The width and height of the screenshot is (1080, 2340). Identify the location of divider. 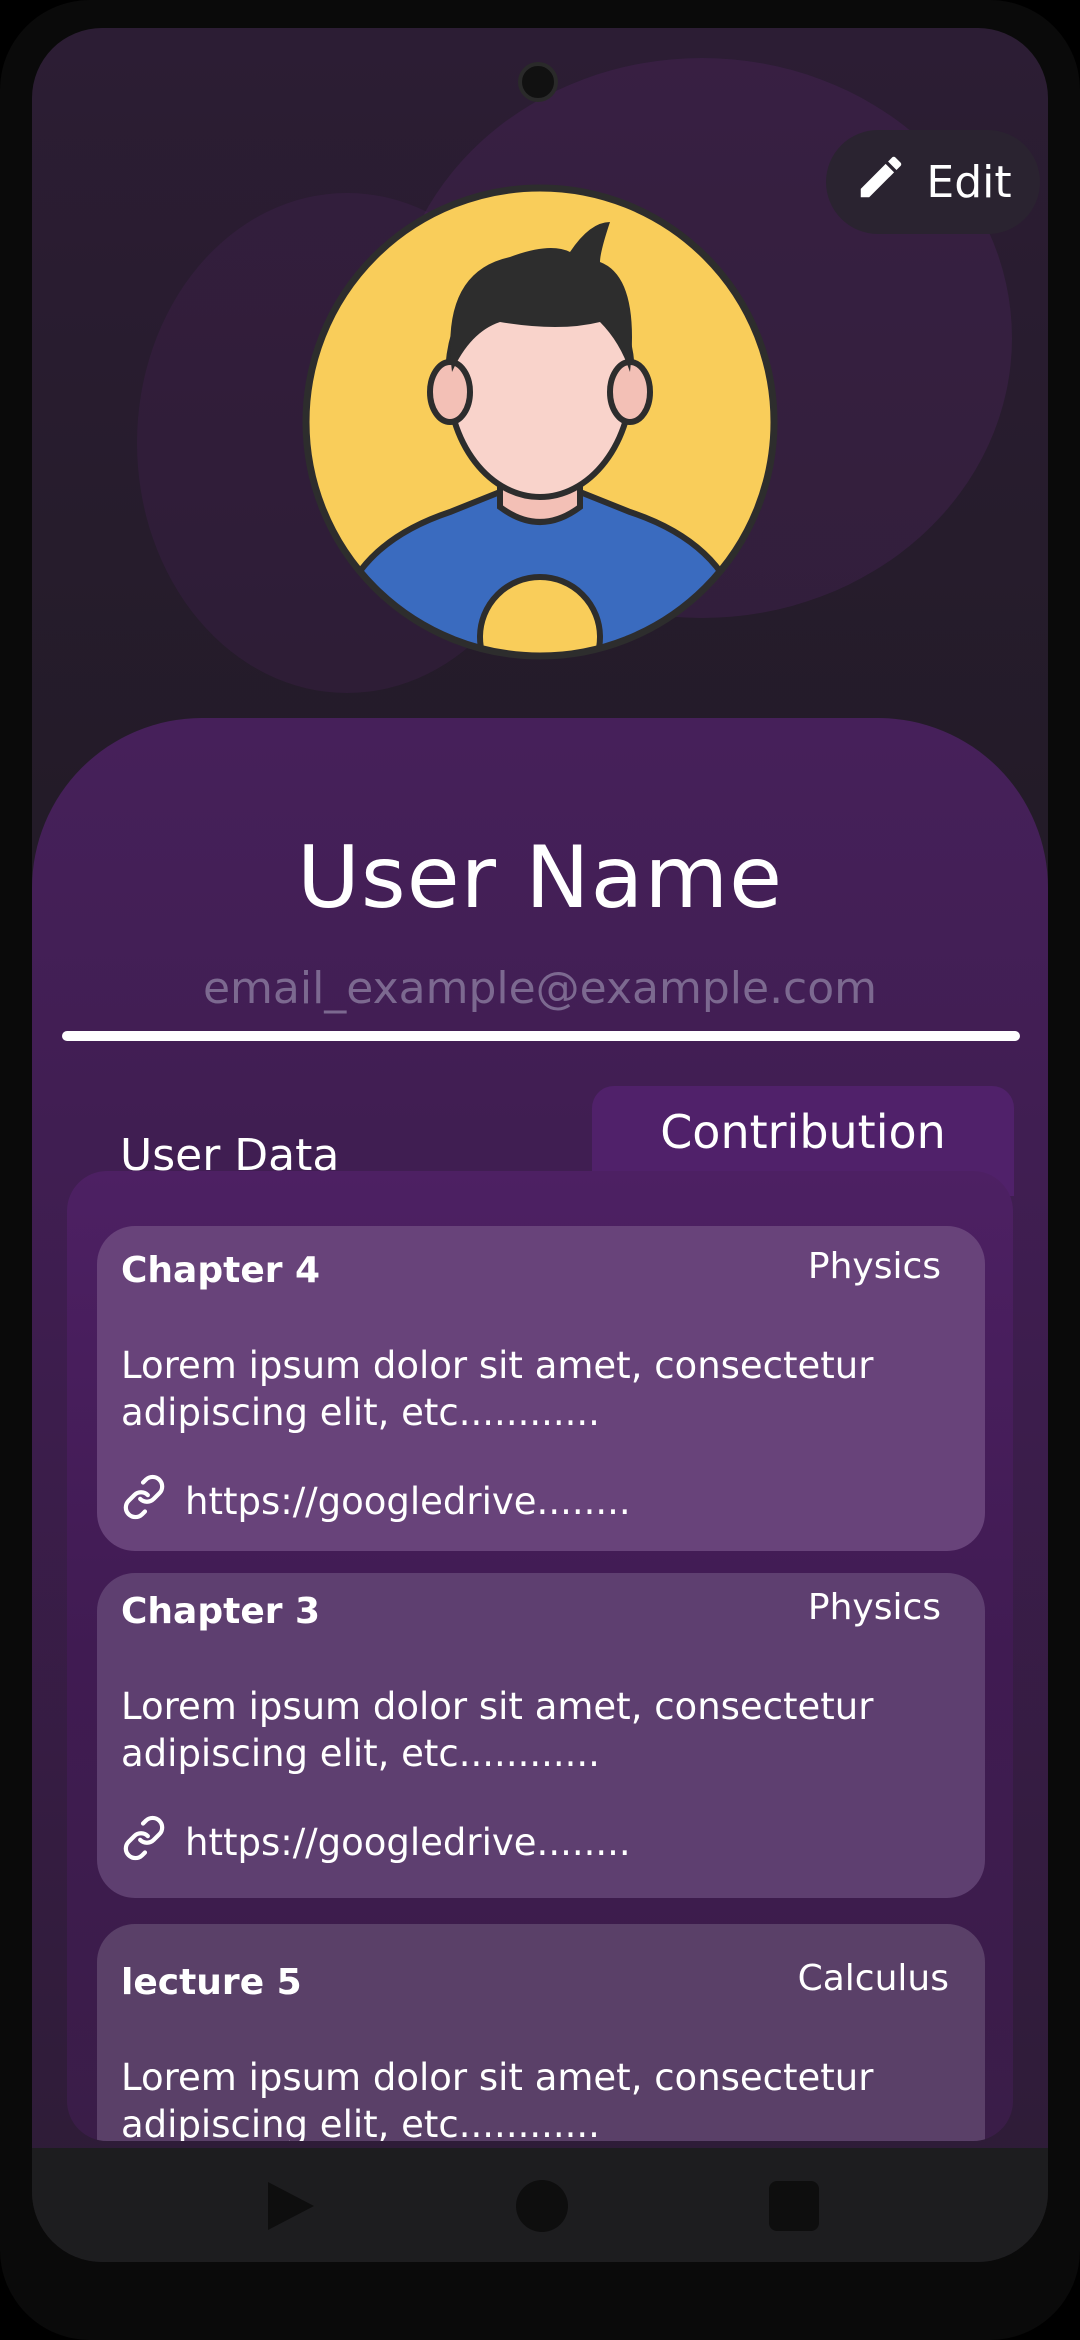
(541, 1036).